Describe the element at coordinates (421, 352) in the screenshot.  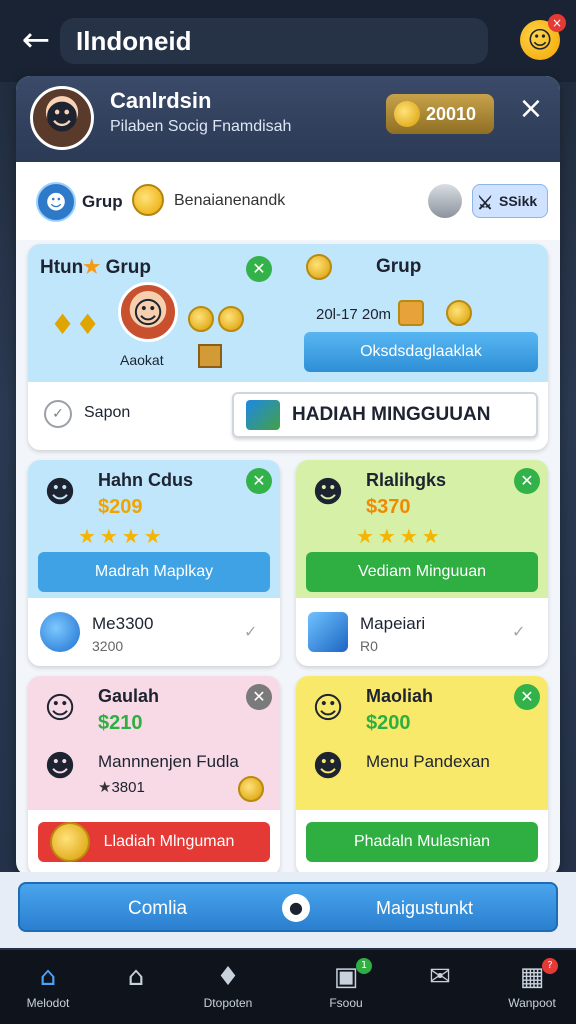
I see `featured-action-button: Oksdsdaglaaklak` at that location.